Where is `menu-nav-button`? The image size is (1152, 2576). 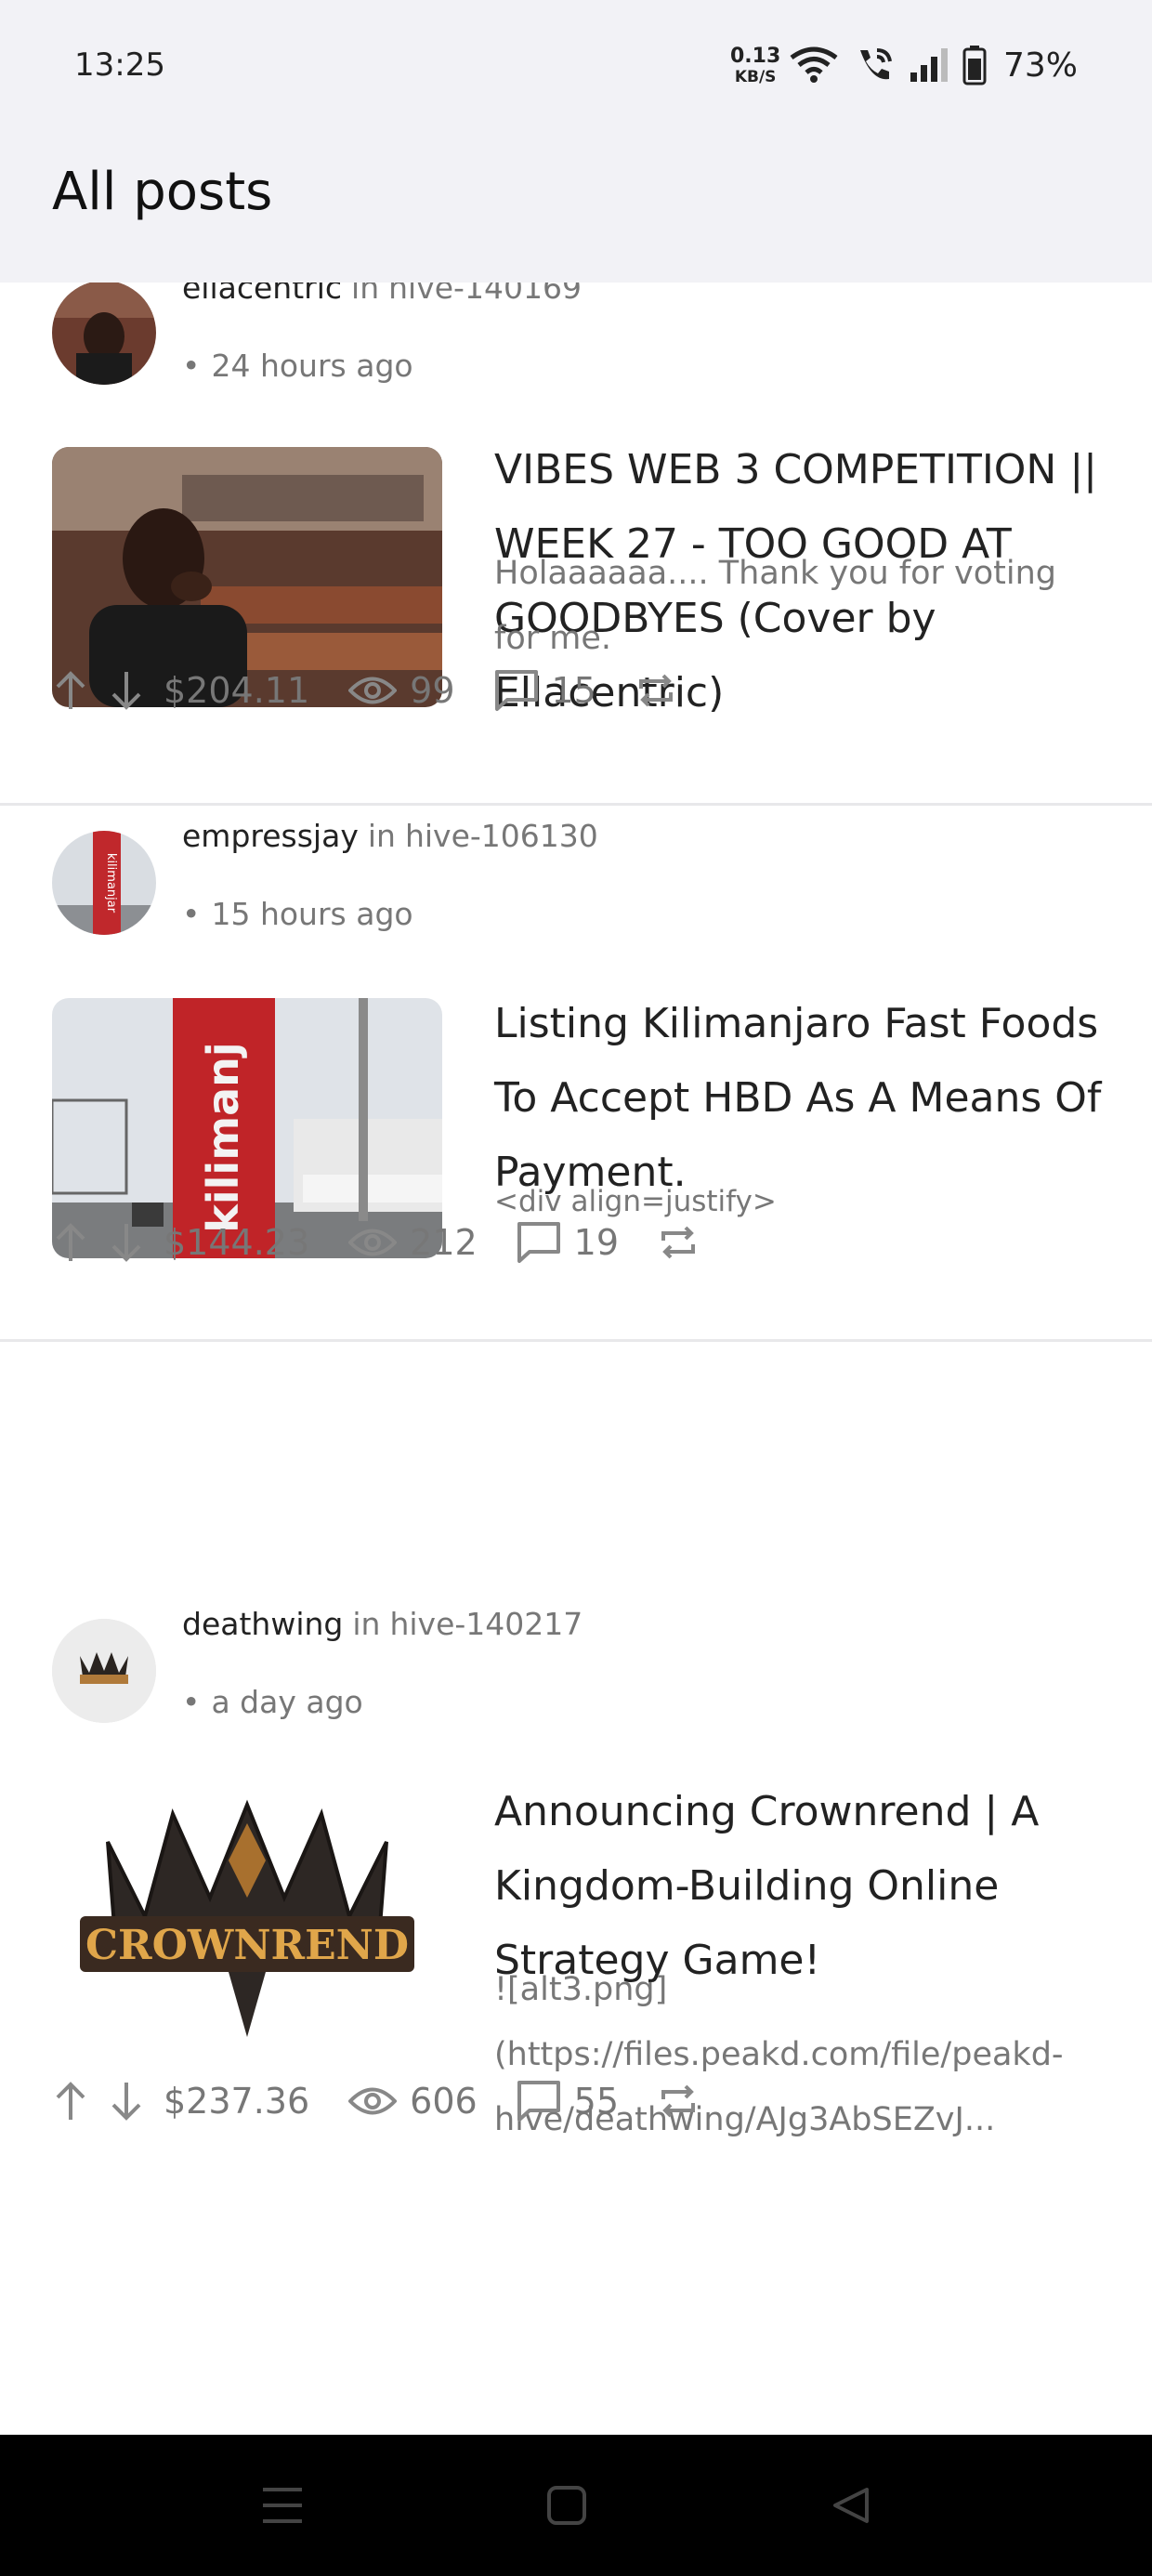
menu-nav-button is located at coordinates (282, 2505).